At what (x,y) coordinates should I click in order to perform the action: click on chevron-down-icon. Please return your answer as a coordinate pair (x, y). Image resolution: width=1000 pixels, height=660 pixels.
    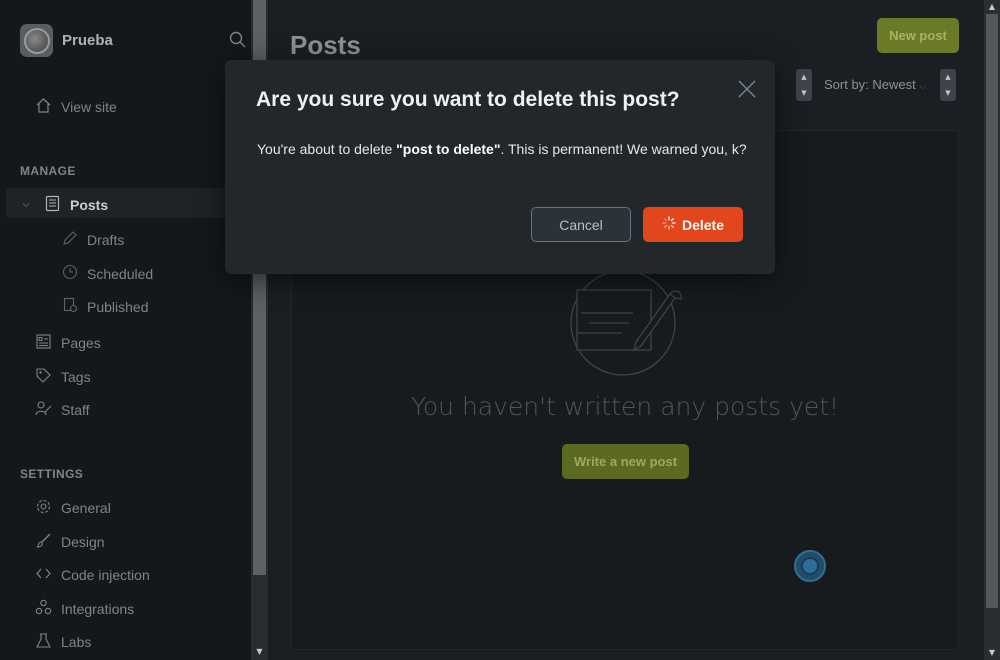
    Looking at the image, I should click on (30, 205).